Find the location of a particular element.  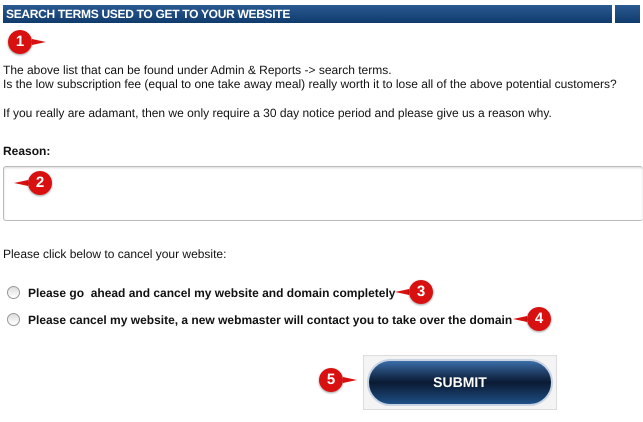

cancel-prompt: Please click below to cancel your website: is located at coordinates (115, 254).